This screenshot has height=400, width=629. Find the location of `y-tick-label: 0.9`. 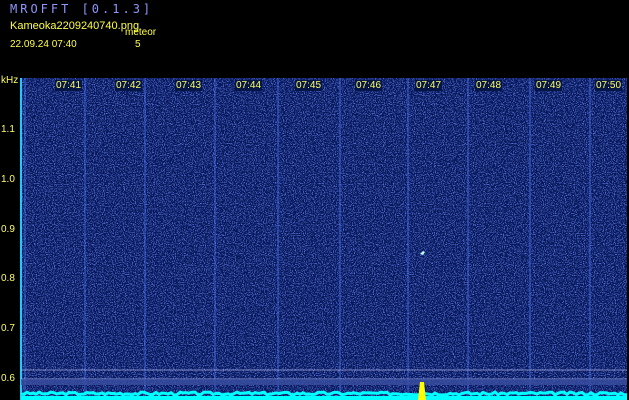

y-tick-label: 0.9 is located at coordinates (8, 229).